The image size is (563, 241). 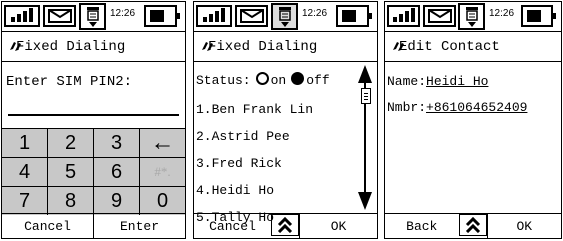 I want to click on scrollbar-thumb, so click(x=366, y=96).